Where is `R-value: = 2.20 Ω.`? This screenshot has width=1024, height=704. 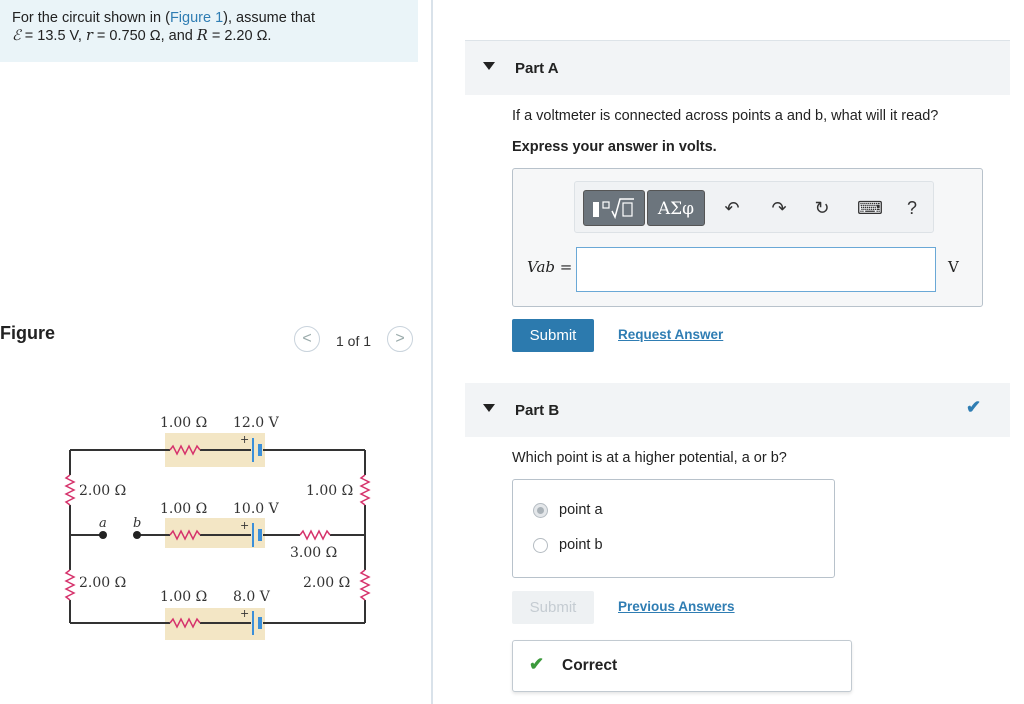
R-value: = 2.20 Ω. is located at coordinates (239, 36).